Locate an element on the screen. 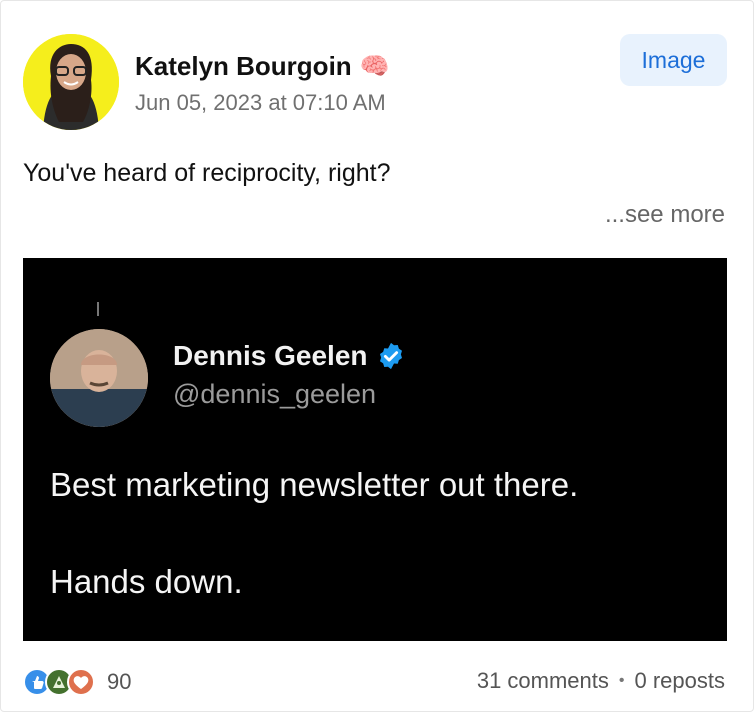 This screenshot has height=712, width=754. reactions-summary: 90 is located at coordinates (77, 682).